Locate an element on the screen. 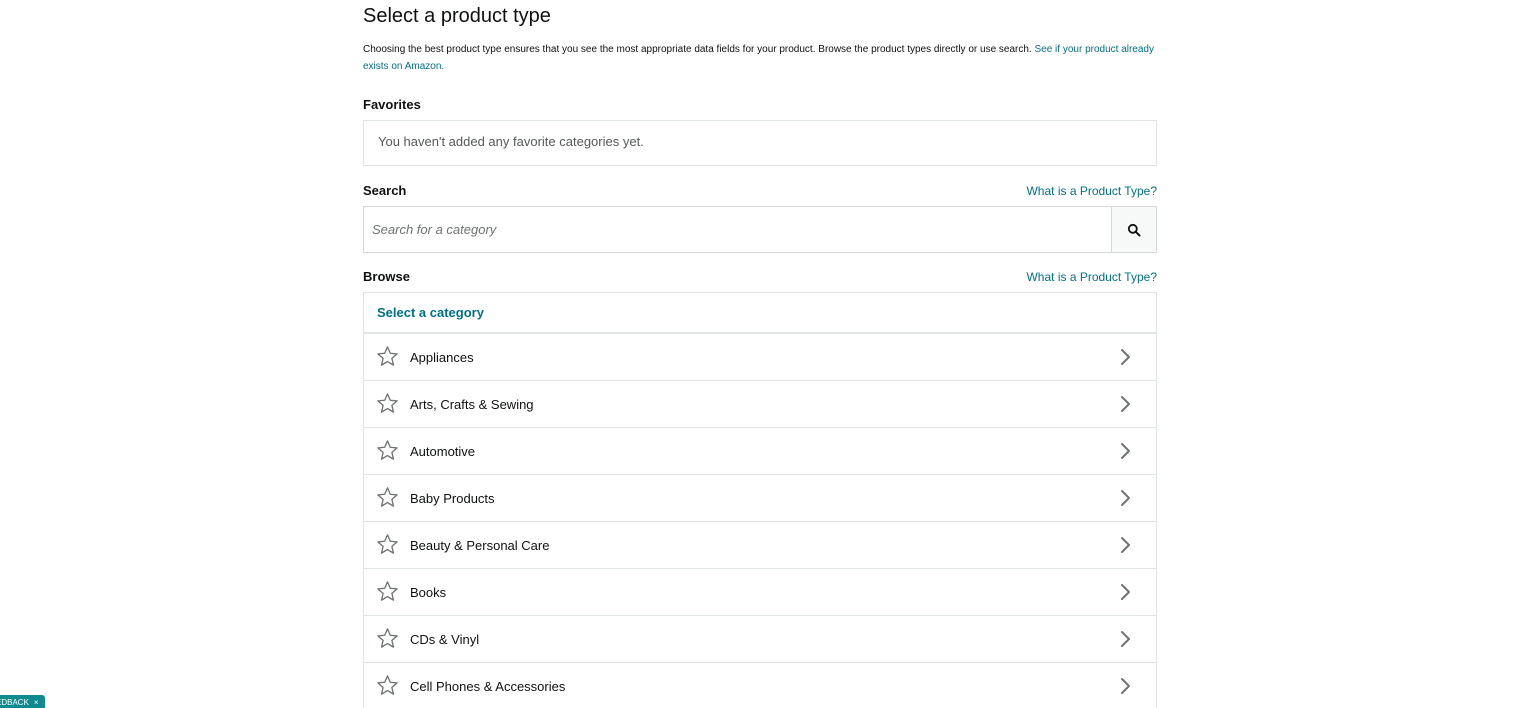  feedback-close-icon: × is located at coordinates (36, 702).